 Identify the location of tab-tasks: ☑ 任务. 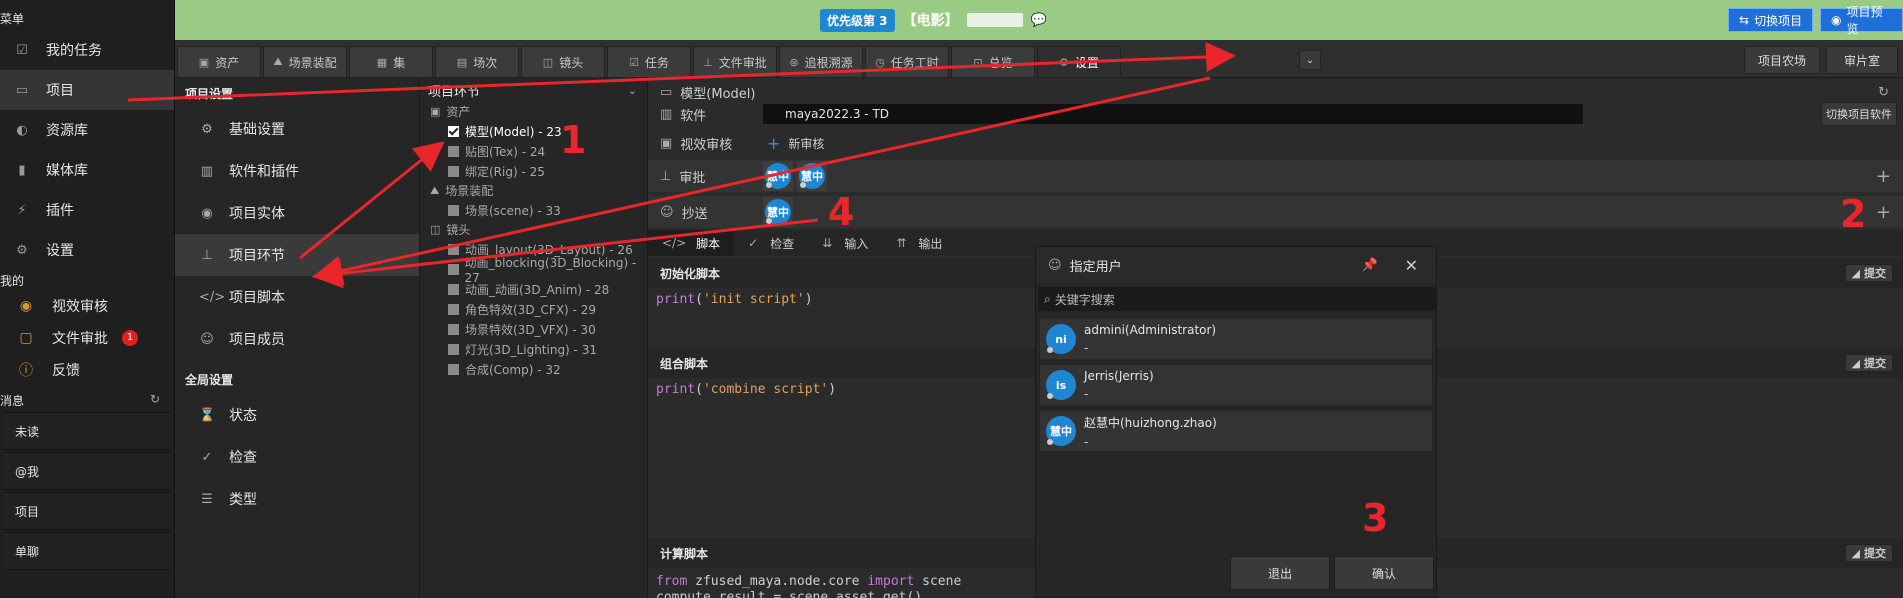
(649, 62).